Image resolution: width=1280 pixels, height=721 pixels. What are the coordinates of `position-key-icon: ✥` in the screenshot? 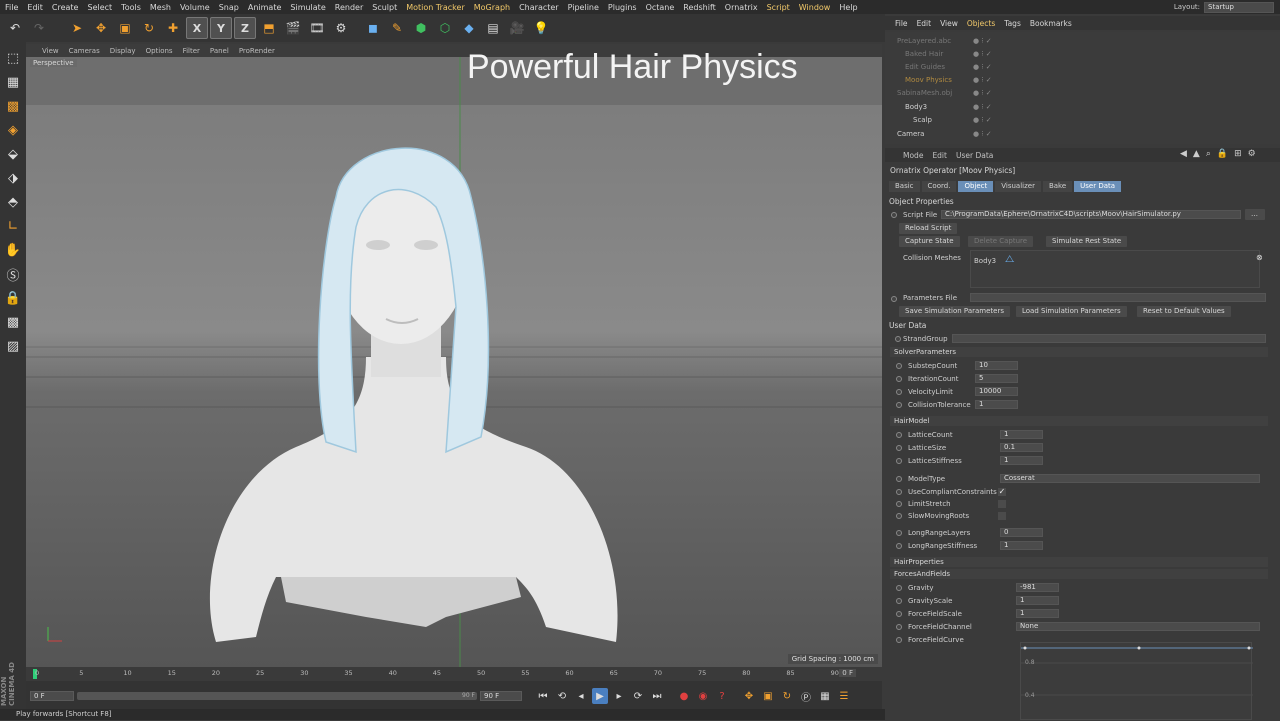 It's located at (749, 696).